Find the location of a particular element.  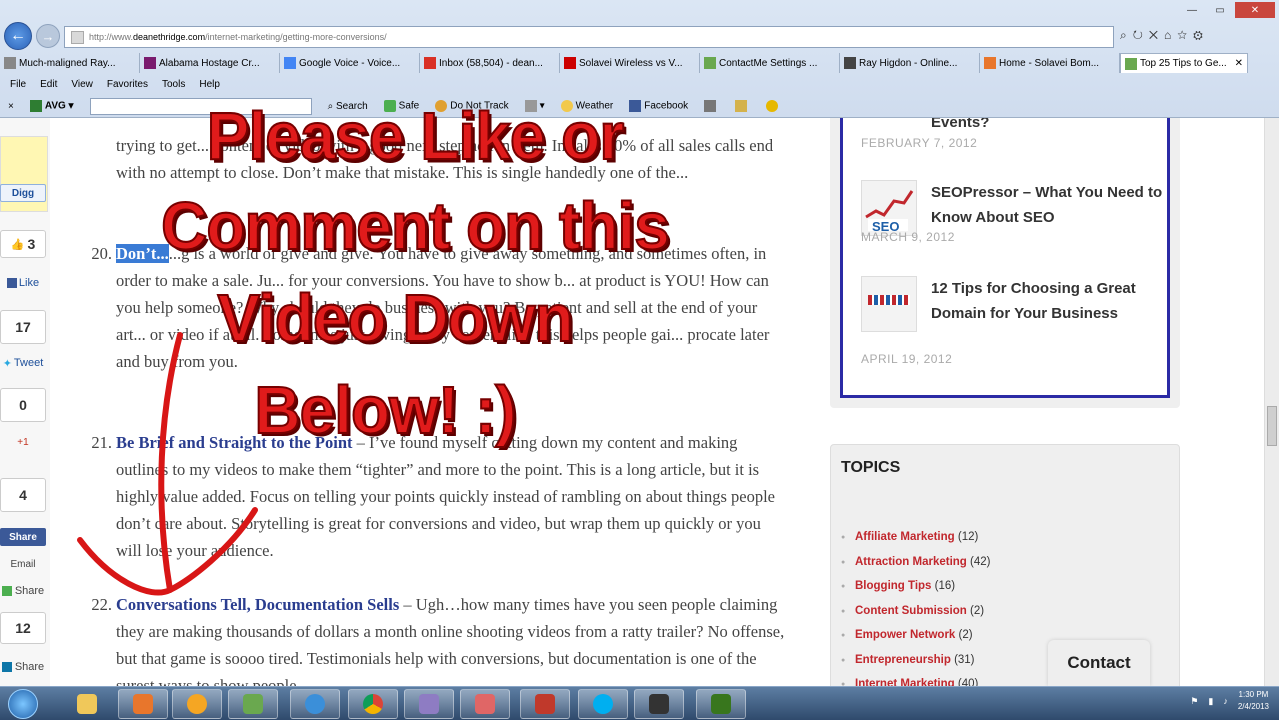

topic-link: Affiliate Marketing is located at coordinates (905, 537).